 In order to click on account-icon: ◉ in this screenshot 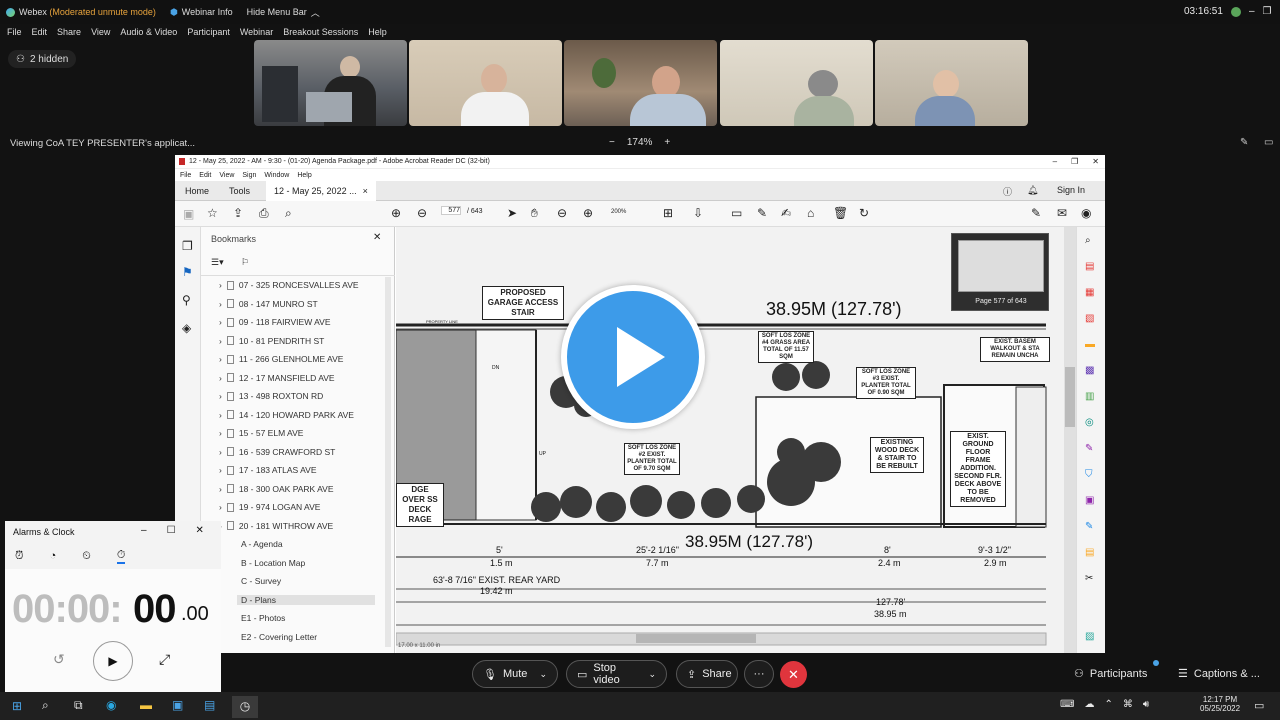, I will do `click(1086, 213)`.